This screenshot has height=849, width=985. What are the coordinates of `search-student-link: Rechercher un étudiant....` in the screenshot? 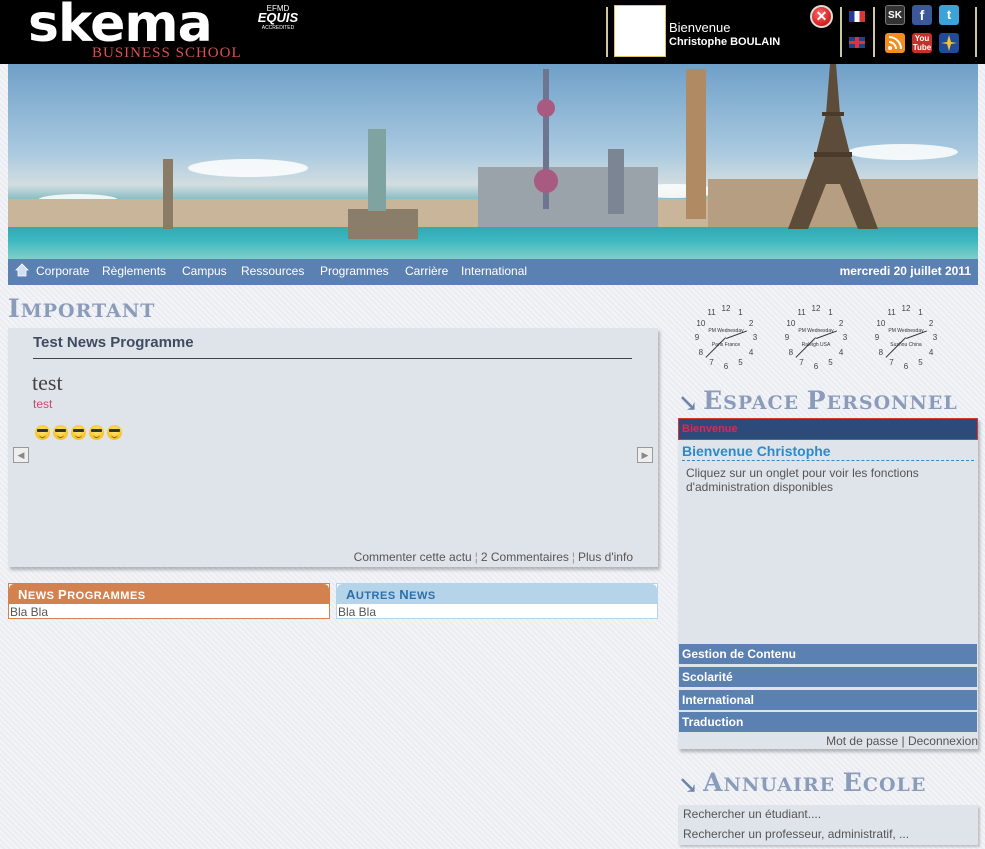 It's located at (828, 815).